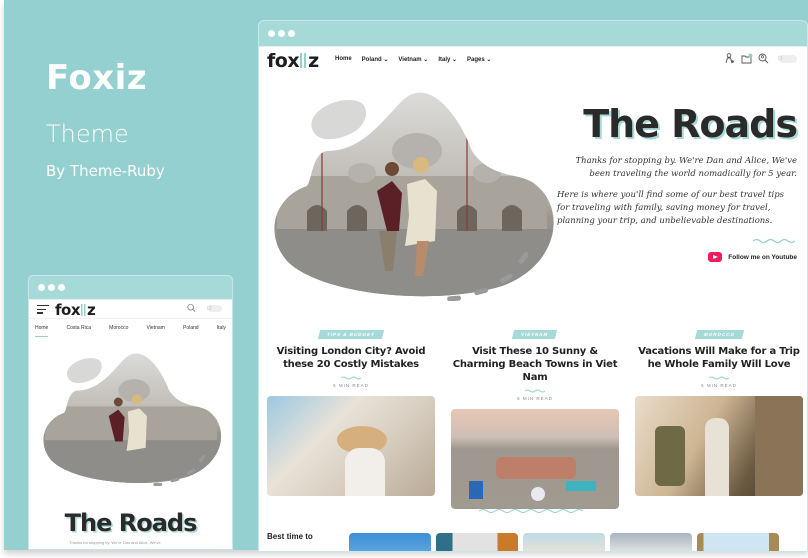 This screenshot has height=558, width=808. I want to click on mobile-menu-item: Morocco, so click(118, 333).